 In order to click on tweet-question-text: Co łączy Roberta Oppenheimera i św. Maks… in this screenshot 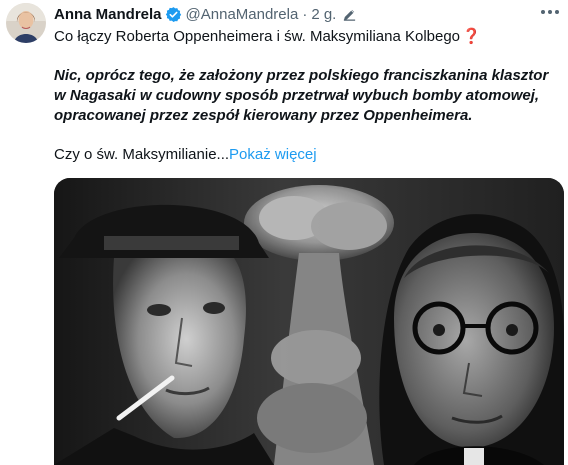, I will do `click(257, 36)`.